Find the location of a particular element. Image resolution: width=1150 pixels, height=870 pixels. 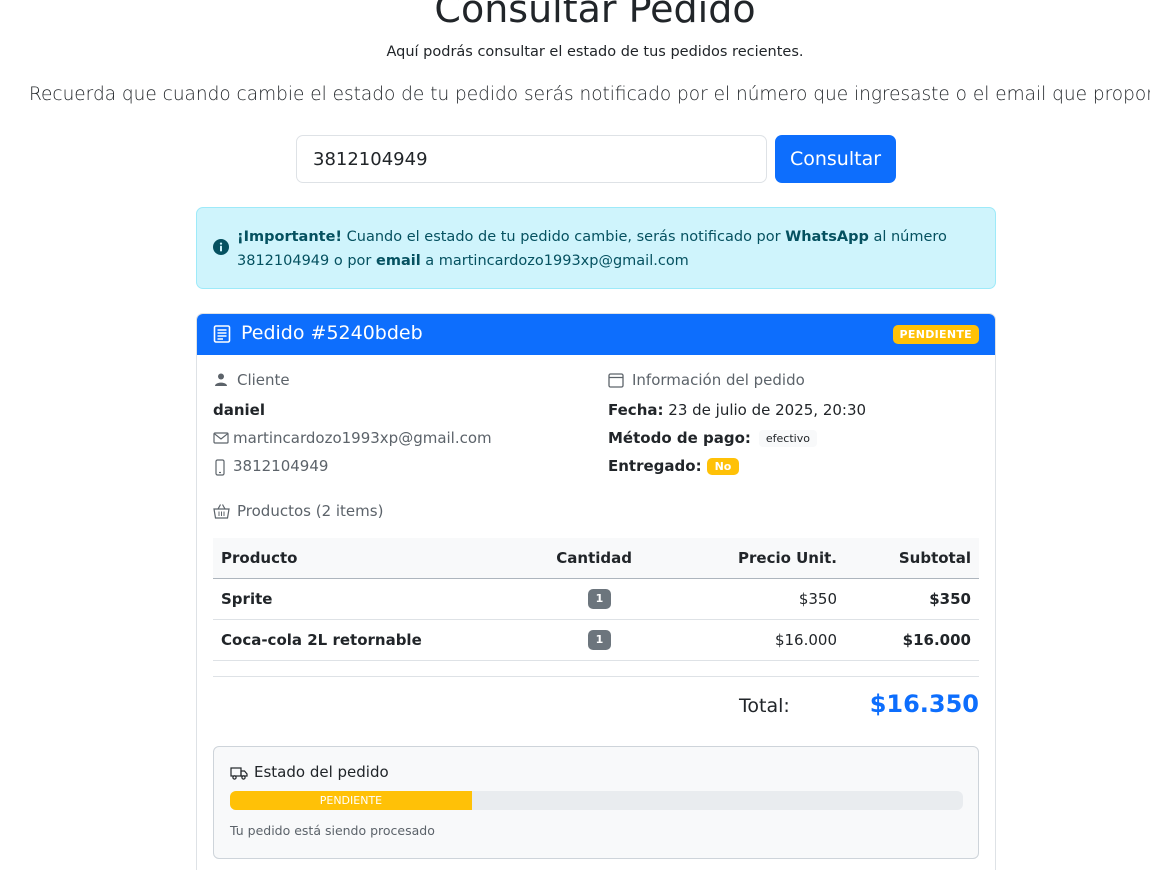

payment-method-badge: efectivo is located at coordinates (787, 438).